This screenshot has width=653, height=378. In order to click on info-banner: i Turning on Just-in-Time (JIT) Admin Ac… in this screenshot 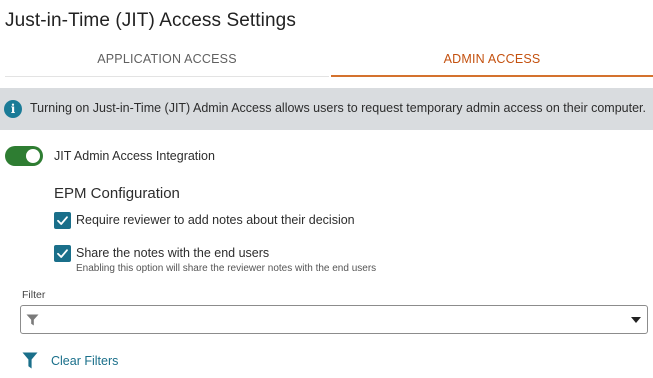, I will do `click(326, 109)`.